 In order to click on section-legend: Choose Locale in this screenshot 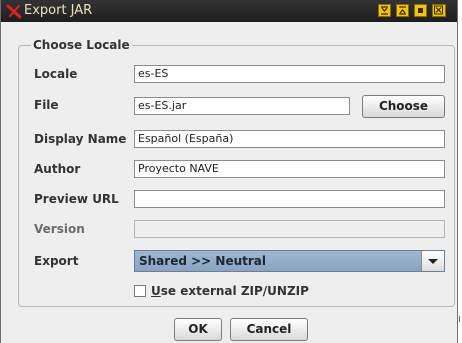, I will do `click(81, 45)`.